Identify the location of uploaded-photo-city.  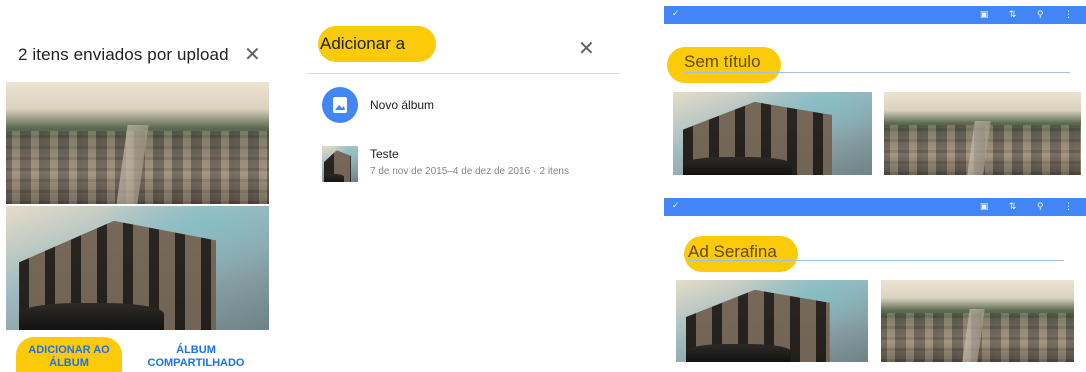
(137, 143).